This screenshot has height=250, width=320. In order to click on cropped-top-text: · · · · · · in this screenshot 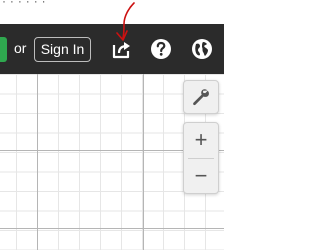, I will do `click(24, 4)`.